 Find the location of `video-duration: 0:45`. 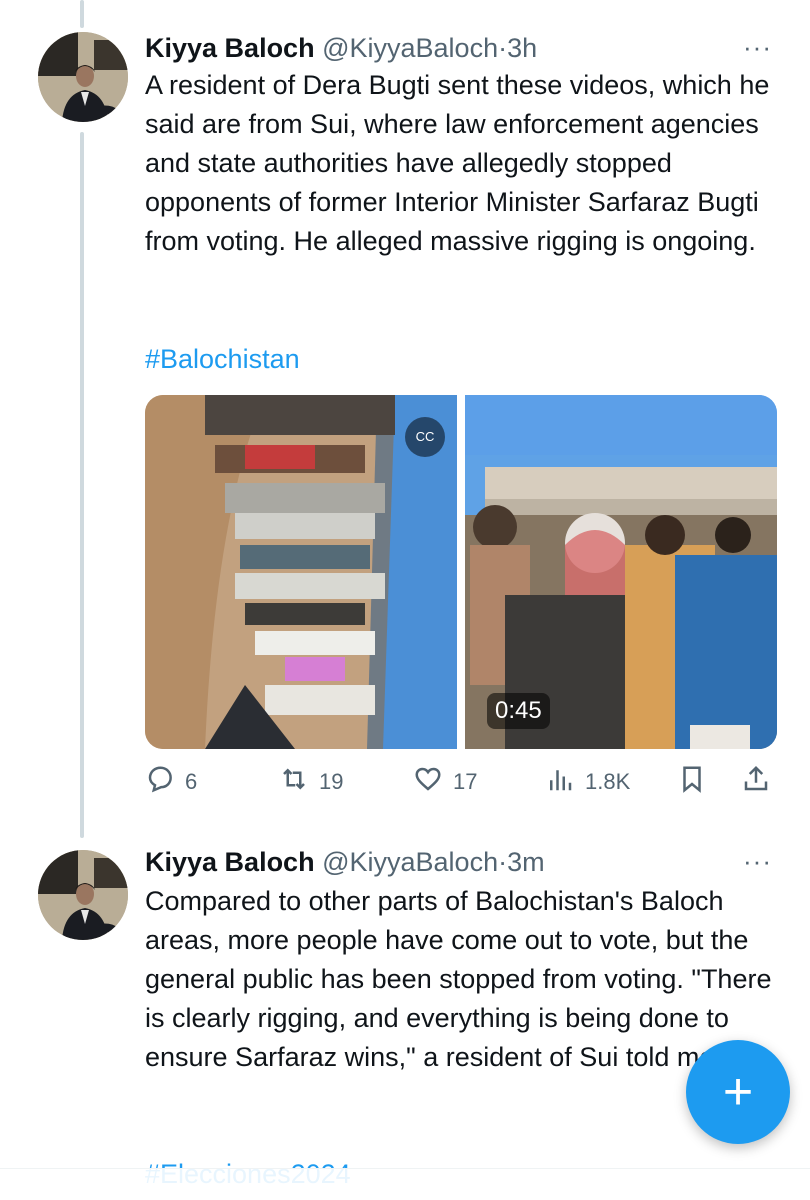

video-duration: 0:45 is located at coordinates (518, 711).